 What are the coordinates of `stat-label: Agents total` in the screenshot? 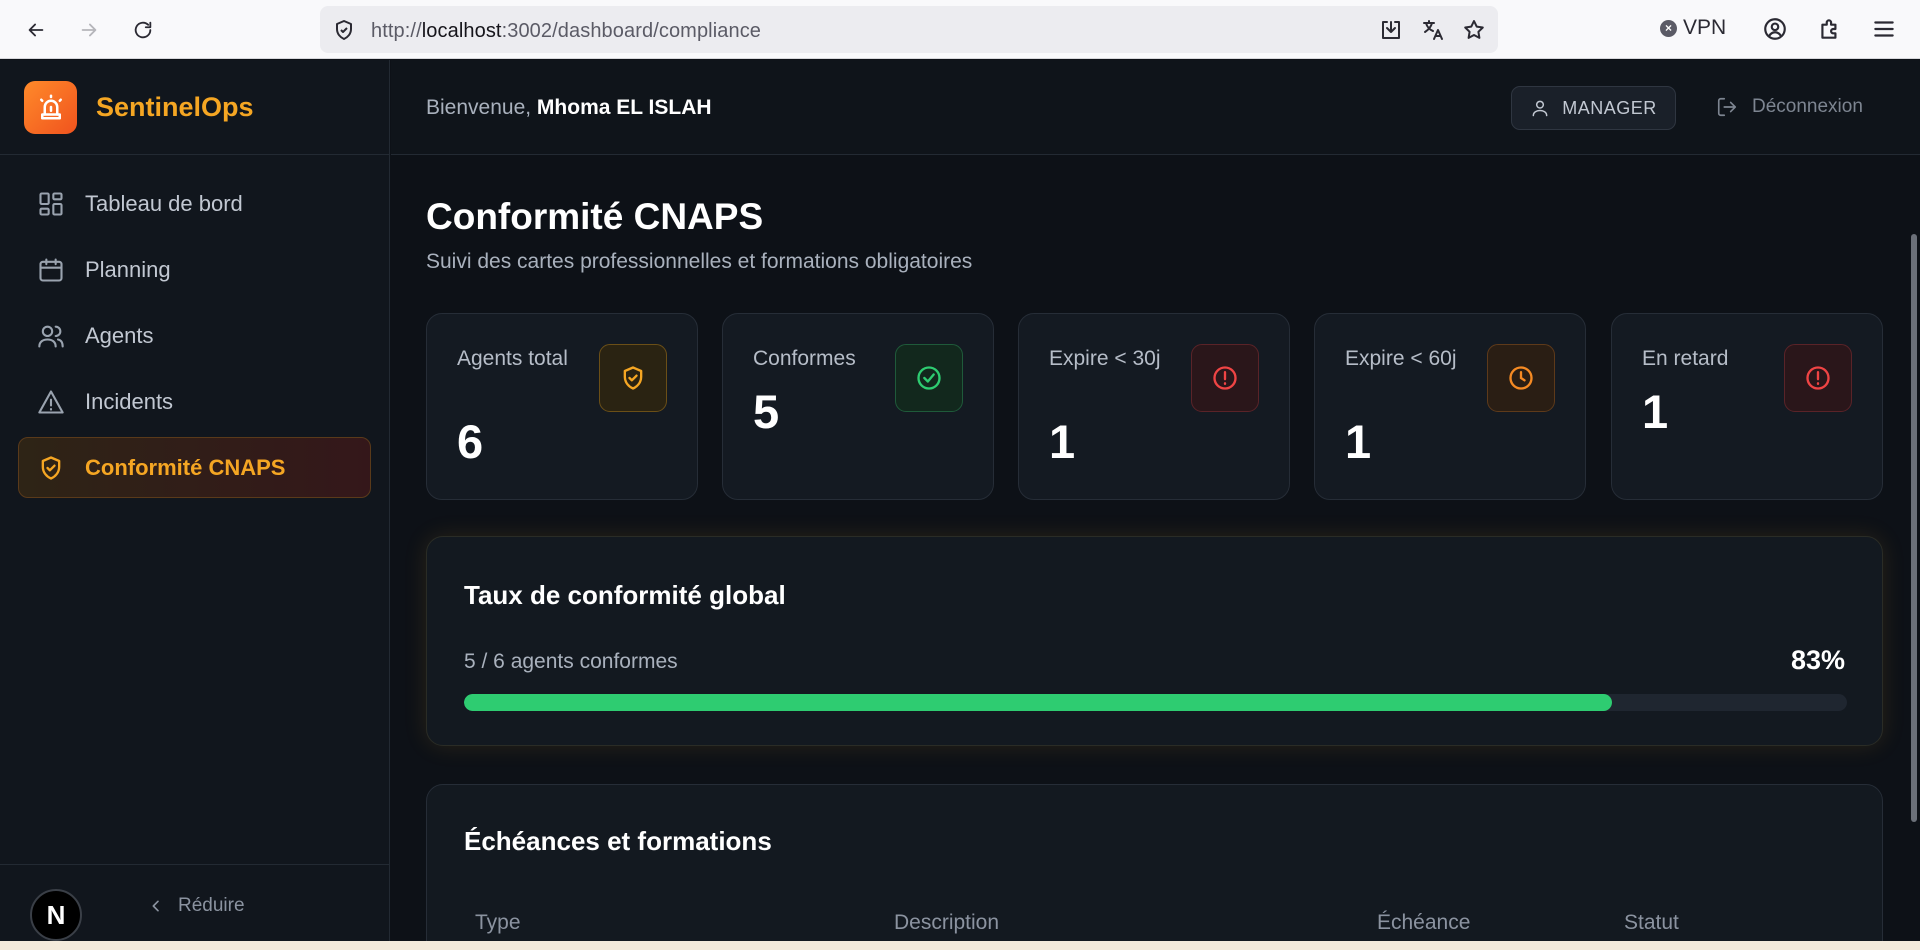 It's located at (512, 358).